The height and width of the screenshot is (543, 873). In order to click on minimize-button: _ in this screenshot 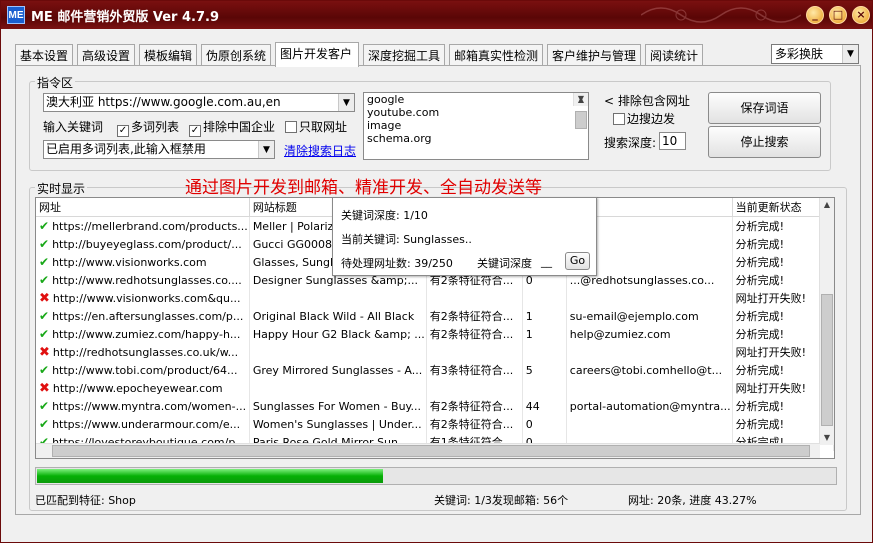, I will do `click(815, 15)`.